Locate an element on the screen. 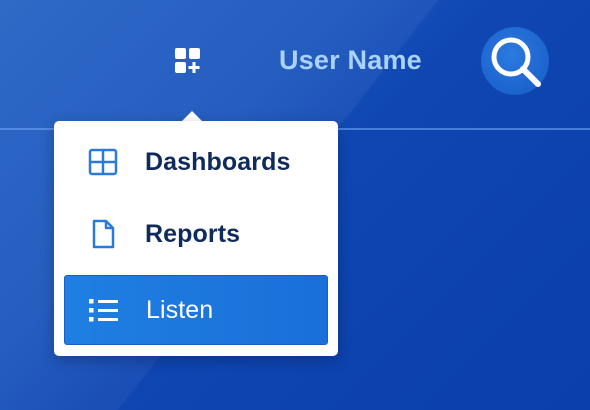 The height and width of the screenshot is (410, 590). list-icon is located at coordinates (104, 310).